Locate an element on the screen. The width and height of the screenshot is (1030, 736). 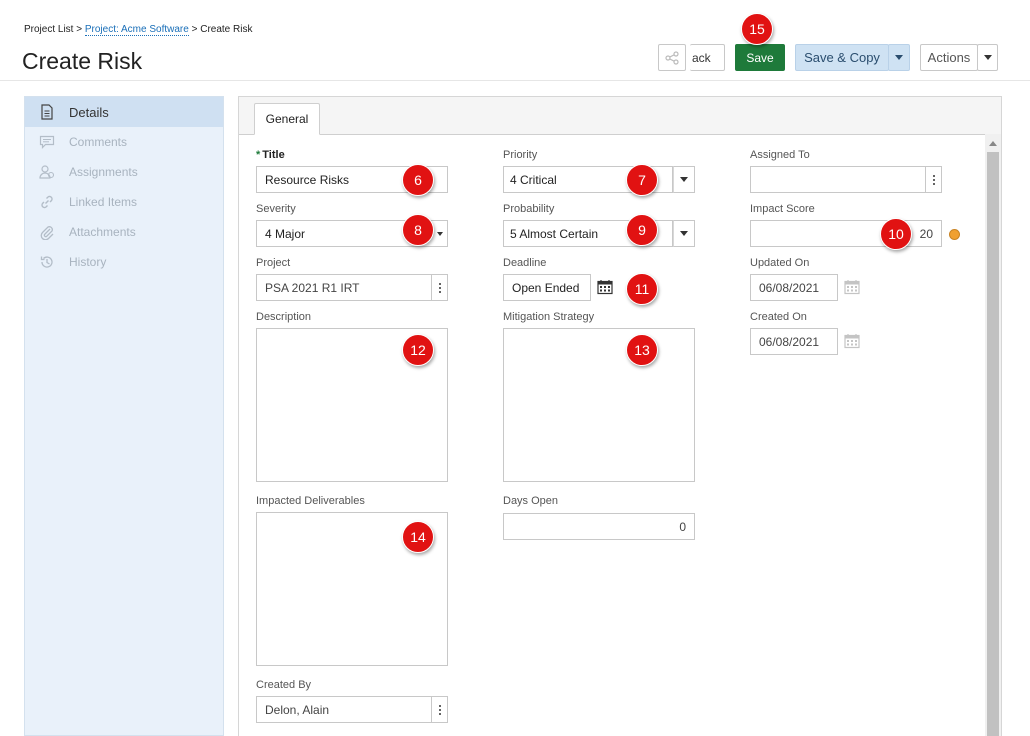
callout-badge-13: 13 is located at coordinates (642, 350).